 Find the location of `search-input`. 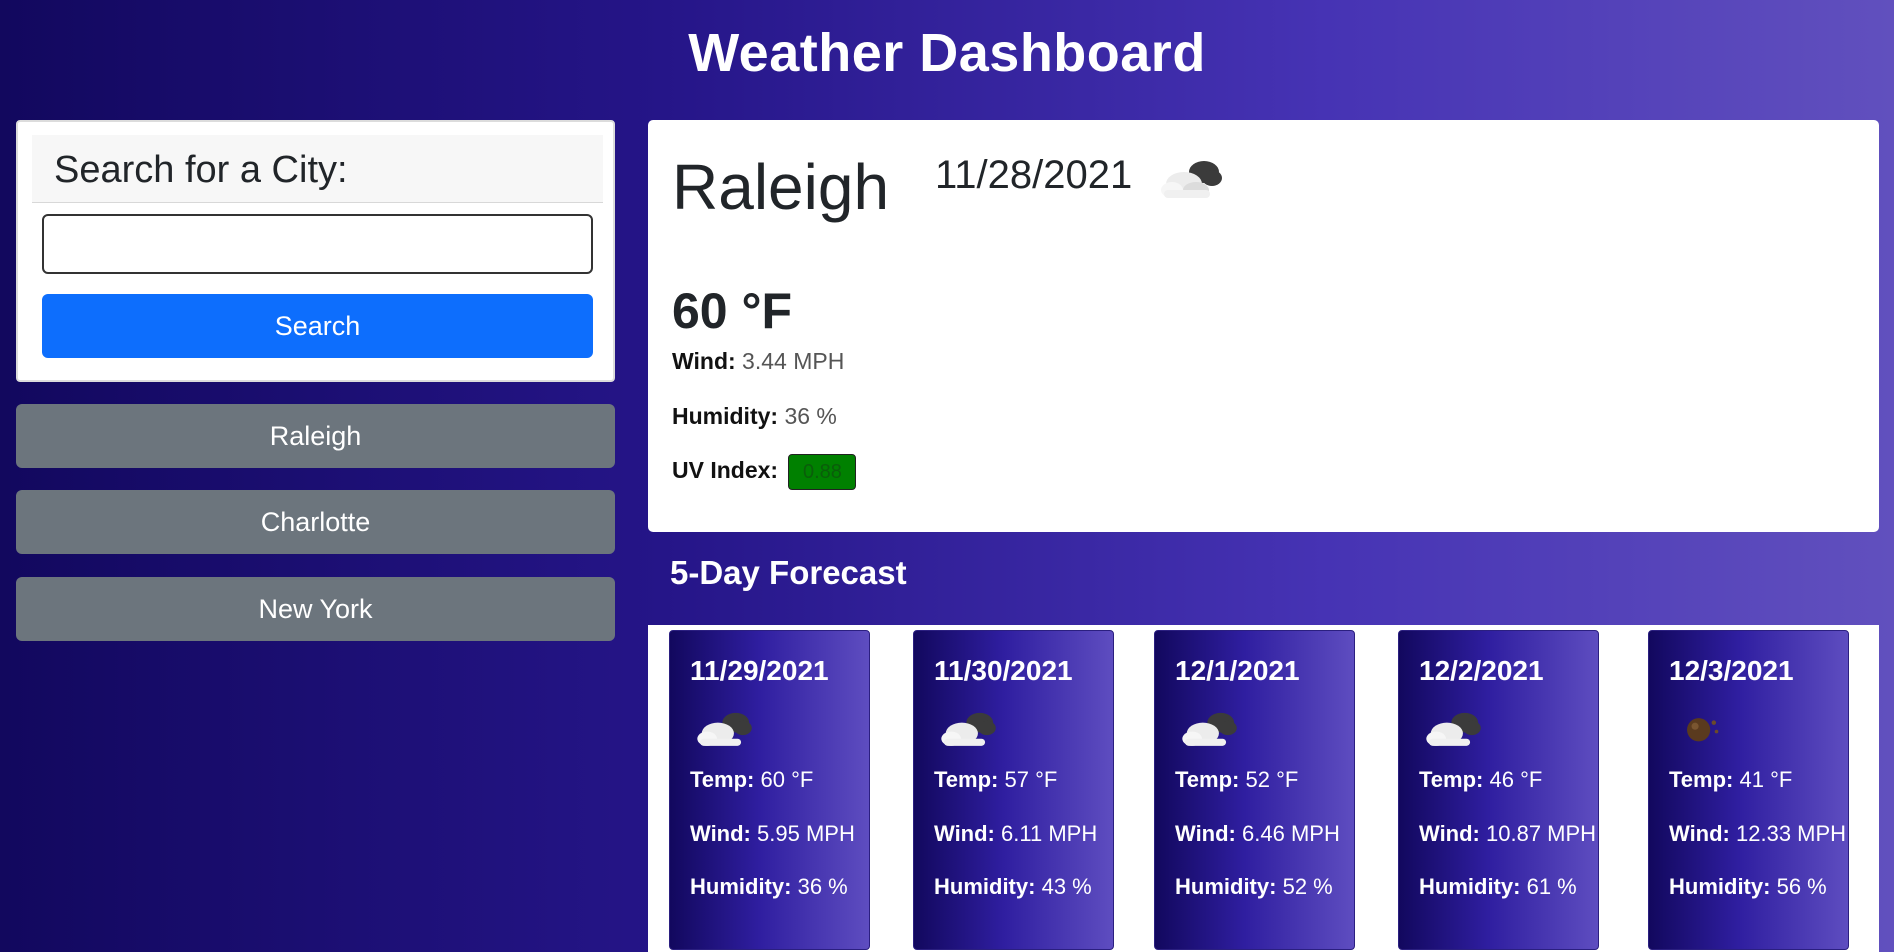

search-input is located at coordinates (317, 244).